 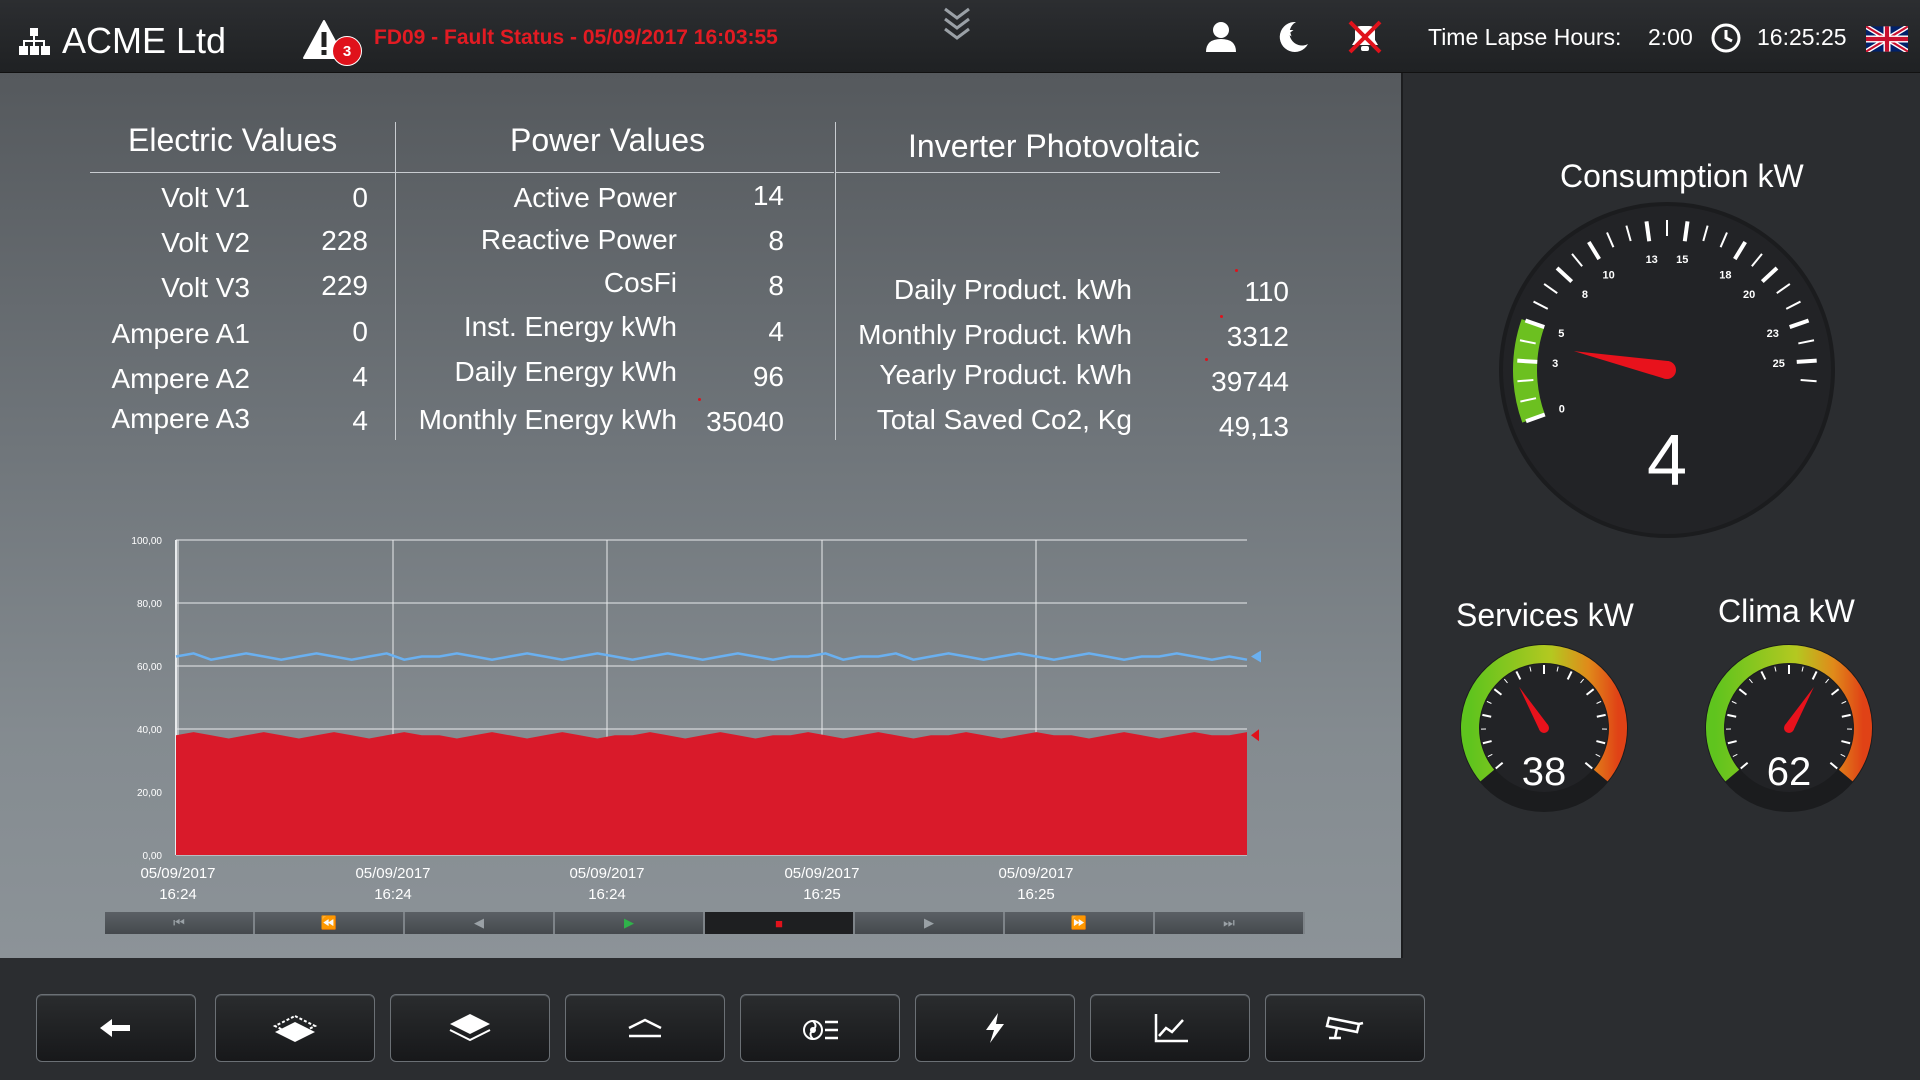 I want to click on consumption-gauge-title: Consumption kW, so click(x=1682, y=176).